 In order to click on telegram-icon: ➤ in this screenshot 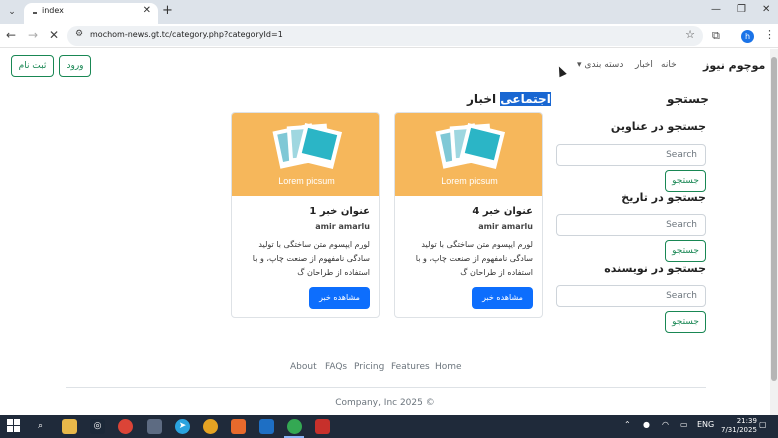, I will do `click(182, 426)`.